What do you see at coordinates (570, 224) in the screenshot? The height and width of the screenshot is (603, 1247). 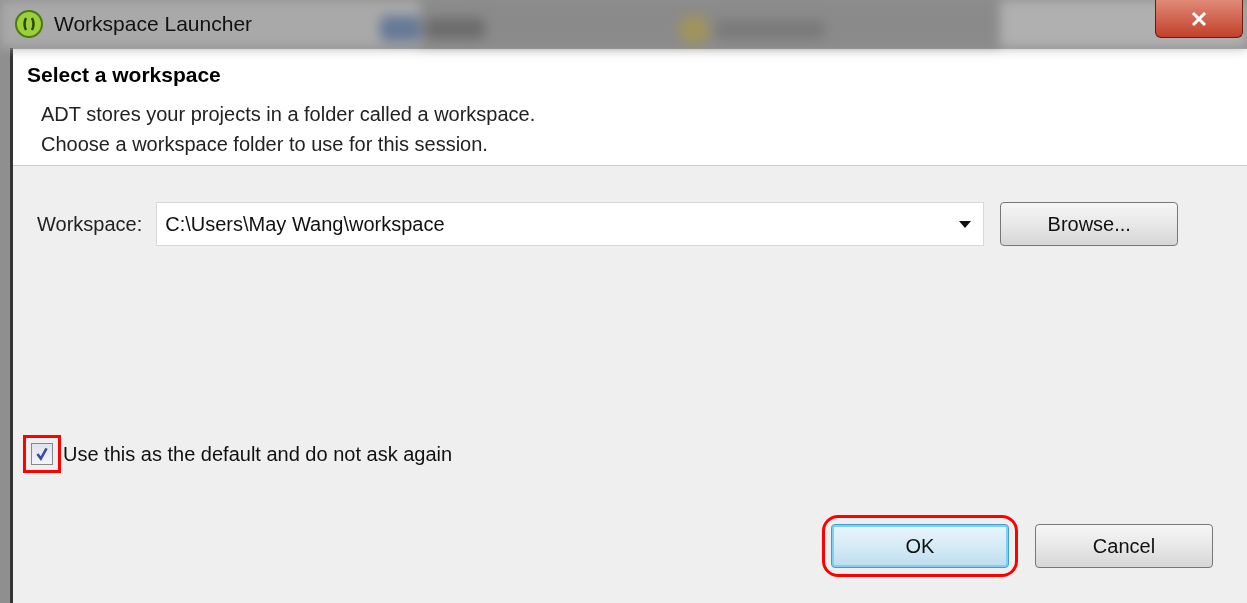 I see `workspace-combo: C:\Users\May Wang\workspace` at bounding box center [570, 224].